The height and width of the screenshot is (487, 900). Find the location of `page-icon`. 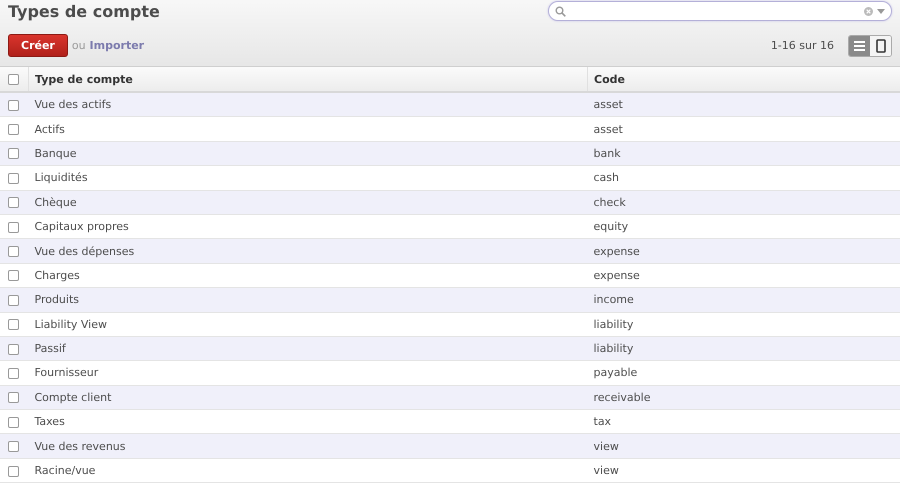

page-icon is located at coordinates (881, 45).